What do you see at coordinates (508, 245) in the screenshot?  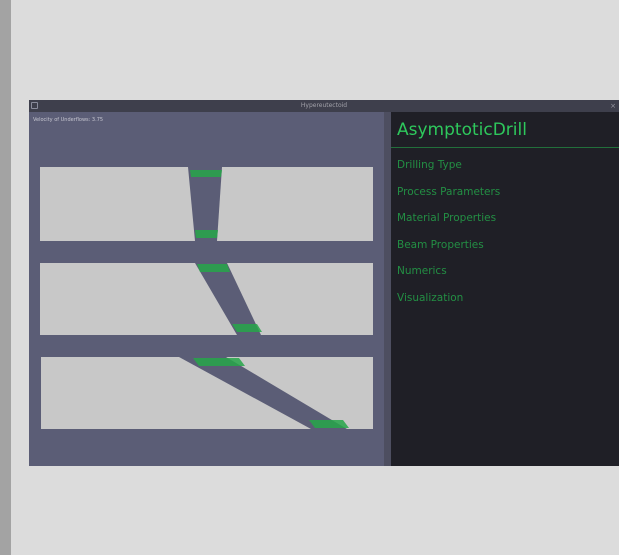 I see `menu-item-beam-properties: Beam Properties` at bounding box center [508, 245].